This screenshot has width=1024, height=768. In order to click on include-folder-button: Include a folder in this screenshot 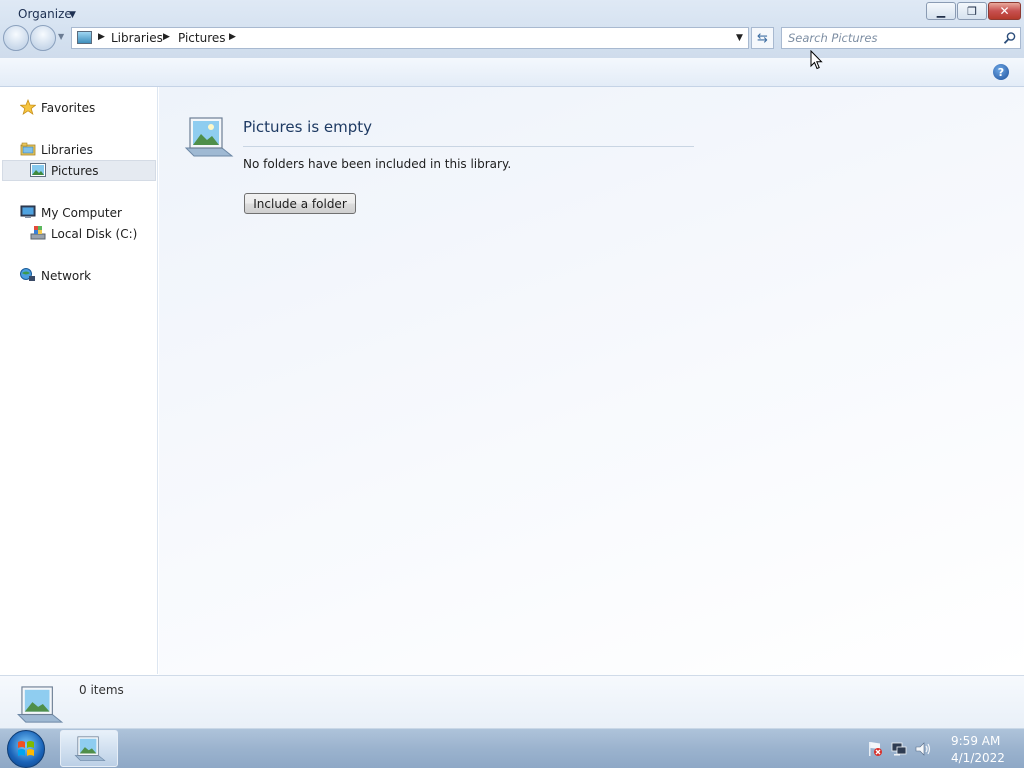, I will do `click(300, 203)`.